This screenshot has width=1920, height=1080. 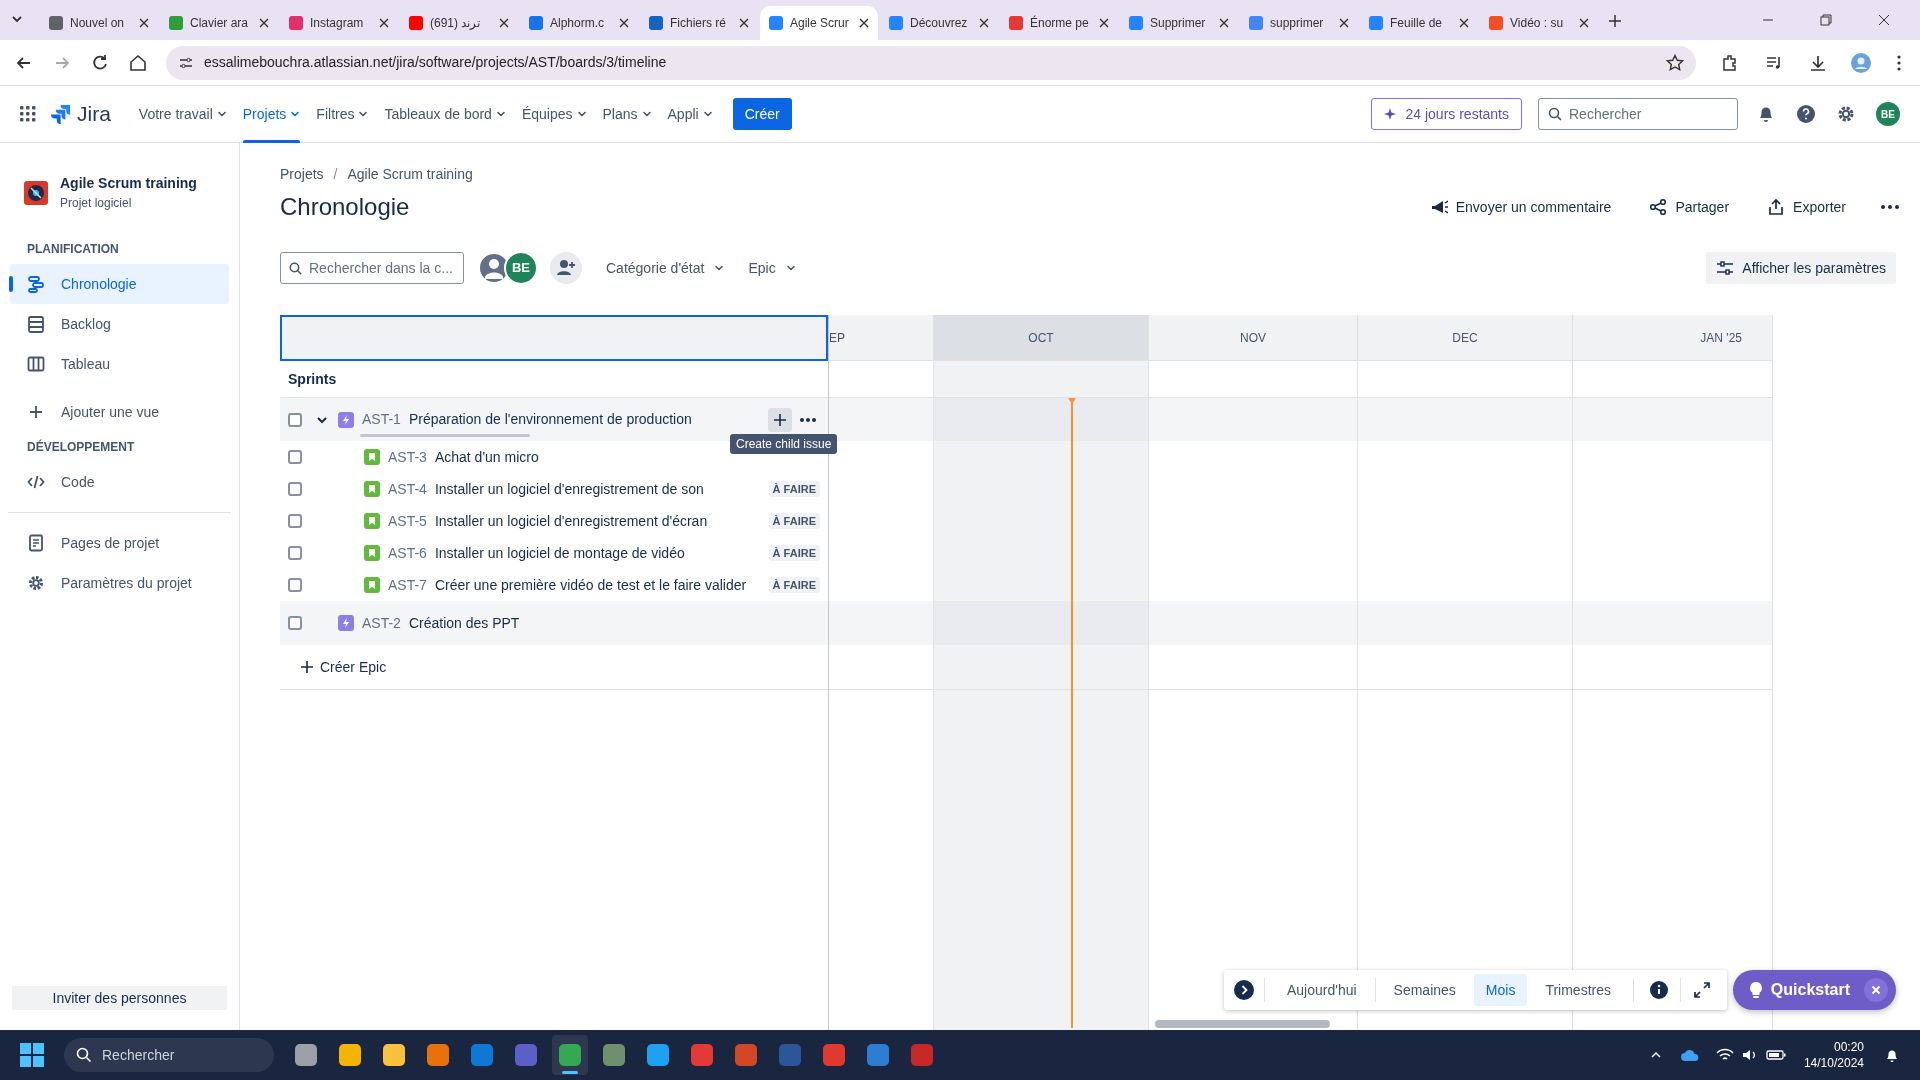 What do you see at coordinates (138, 62) in the screenshot?
I see `home-icon` at bounding box center [138, 62].